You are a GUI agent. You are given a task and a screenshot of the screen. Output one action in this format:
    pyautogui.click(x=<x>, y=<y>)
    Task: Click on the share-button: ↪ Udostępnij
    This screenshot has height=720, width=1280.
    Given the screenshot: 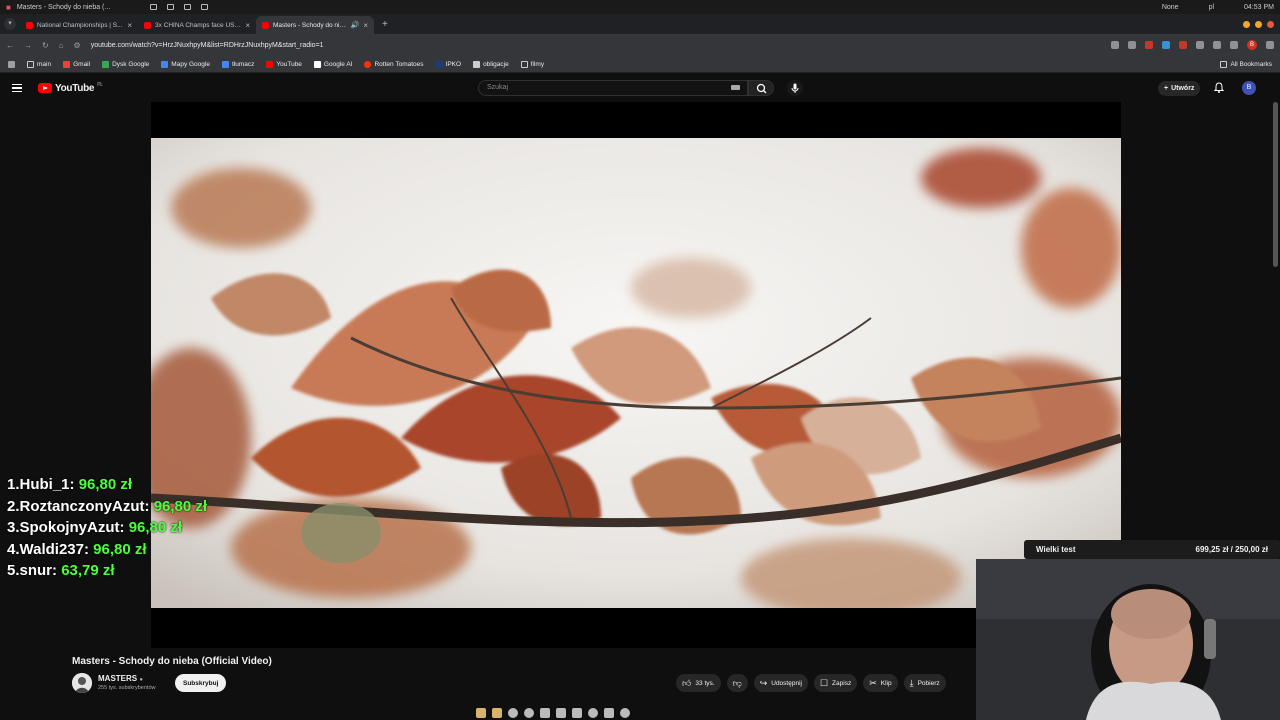 What is the action you would take?
    pyautogui.click(x=780, y=683)
    